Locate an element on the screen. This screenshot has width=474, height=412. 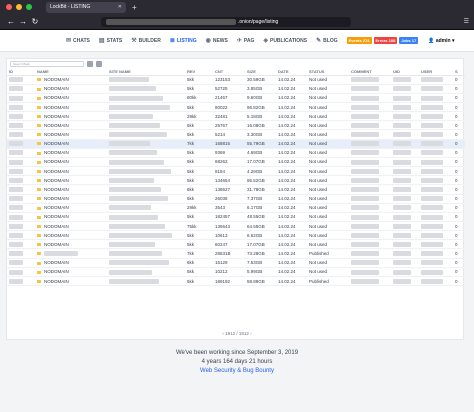
errors-badge: Errors 108 is located at coordinates (385, 40).